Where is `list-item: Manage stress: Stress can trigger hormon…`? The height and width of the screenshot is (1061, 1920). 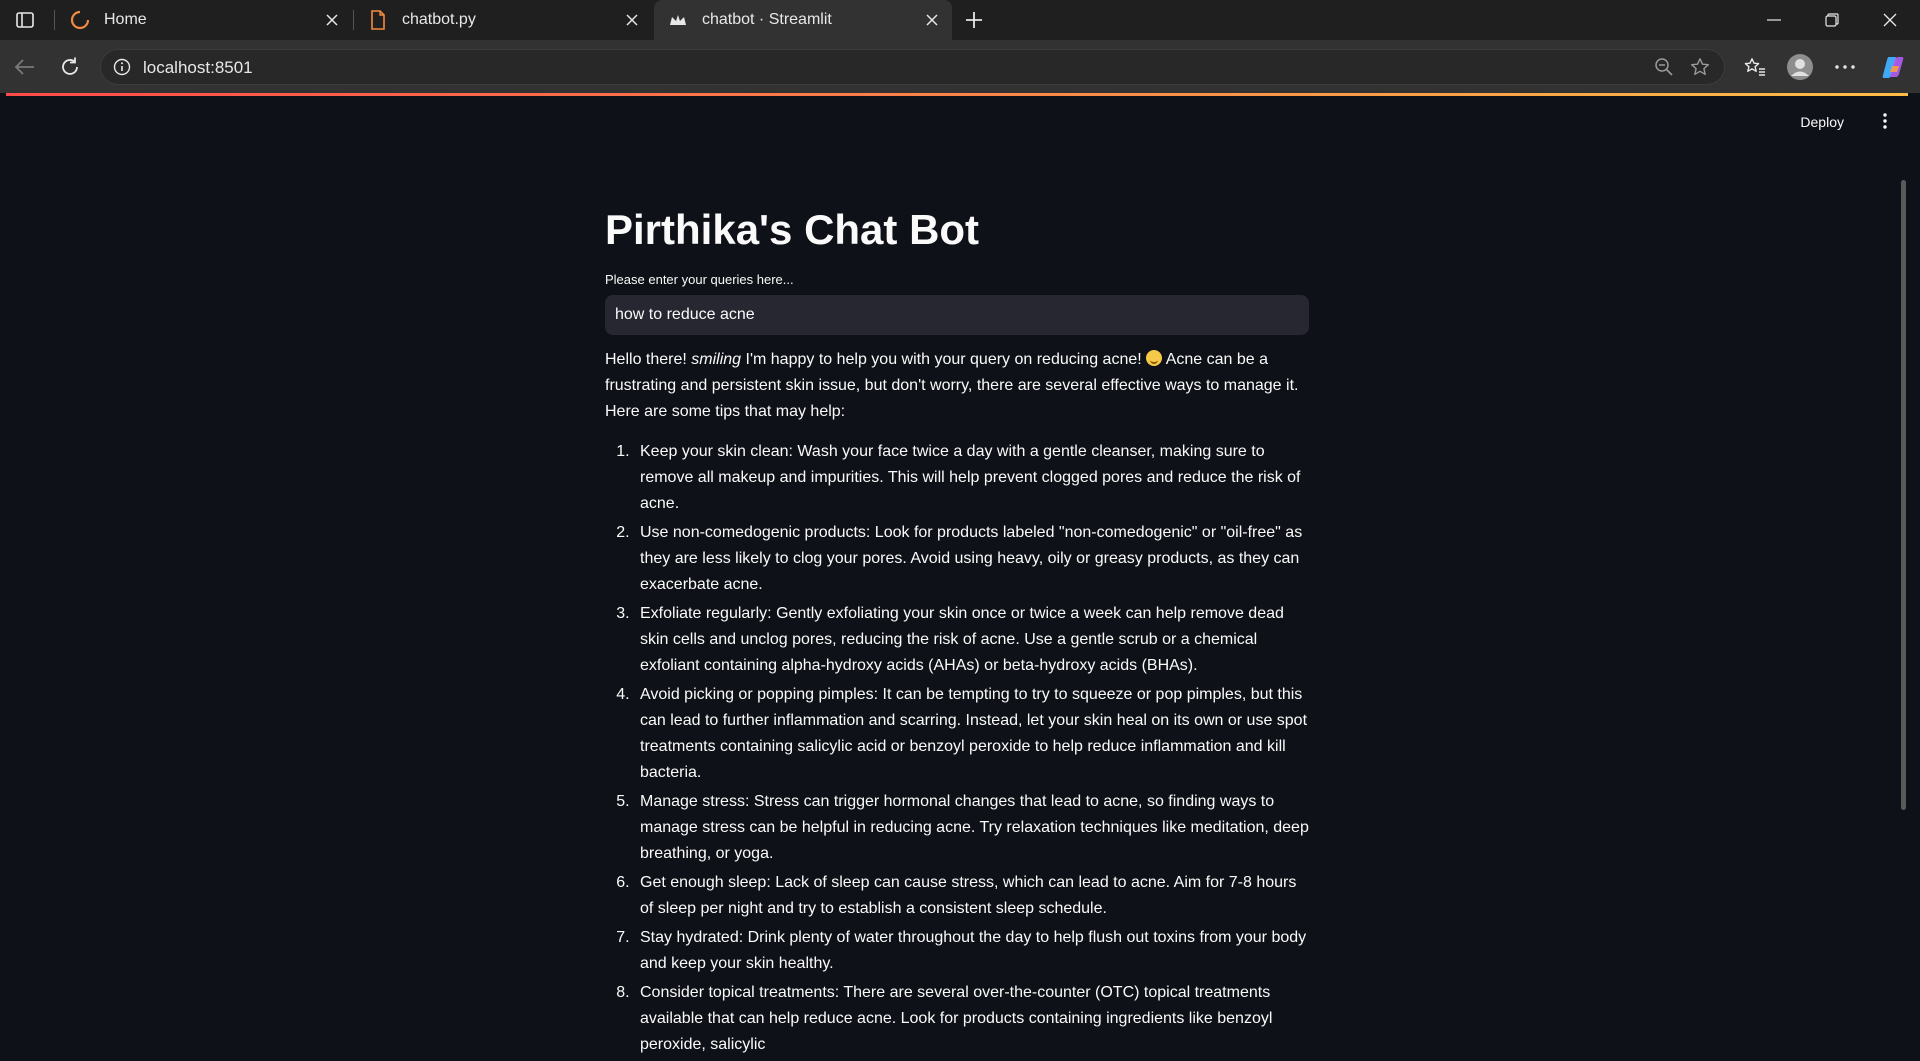
list-item: Manage stress: Stress can trigger hormon… is located at coordinates (971, 828).